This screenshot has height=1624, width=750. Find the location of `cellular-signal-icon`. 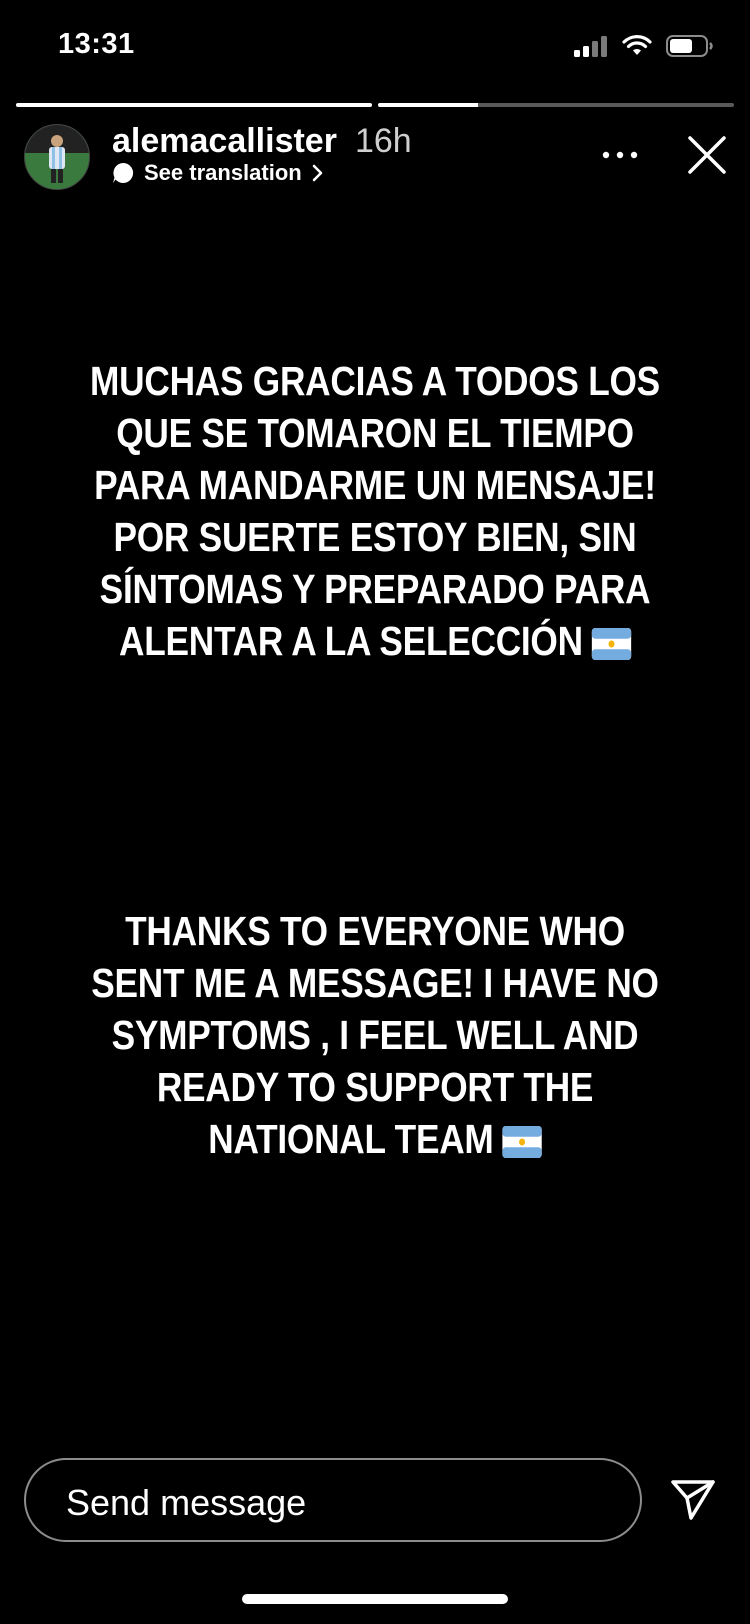

cellular-signal-icon is located at coordinates (590, 46).